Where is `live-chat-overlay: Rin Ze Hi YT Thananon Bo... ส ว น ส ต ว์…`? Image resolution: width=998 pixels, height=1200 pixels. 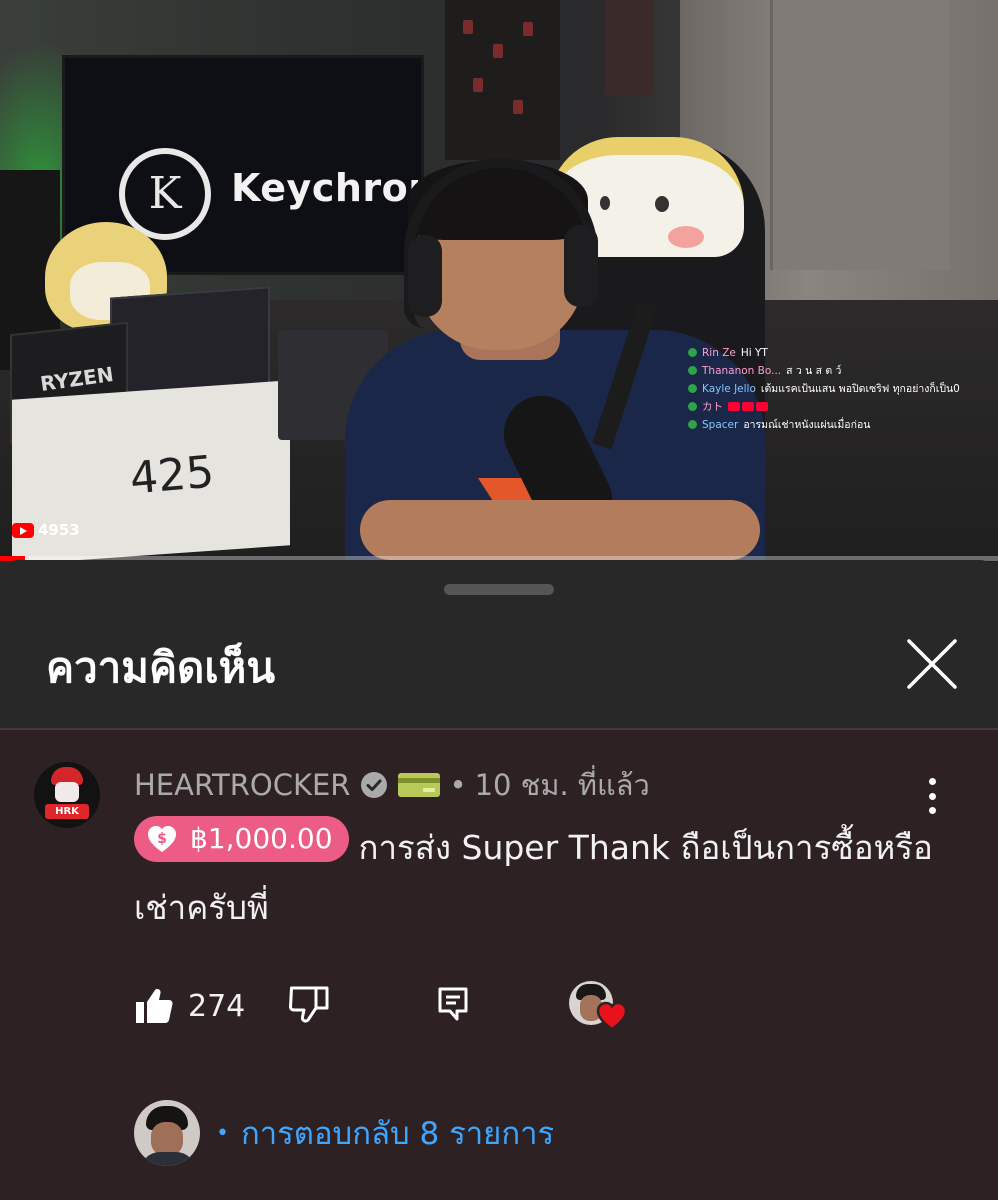
live-chat-overlay: Rin Ze Hi YT Thananon Bo... ส ว น ส ต ว์… is located at coordinates (838, 389).